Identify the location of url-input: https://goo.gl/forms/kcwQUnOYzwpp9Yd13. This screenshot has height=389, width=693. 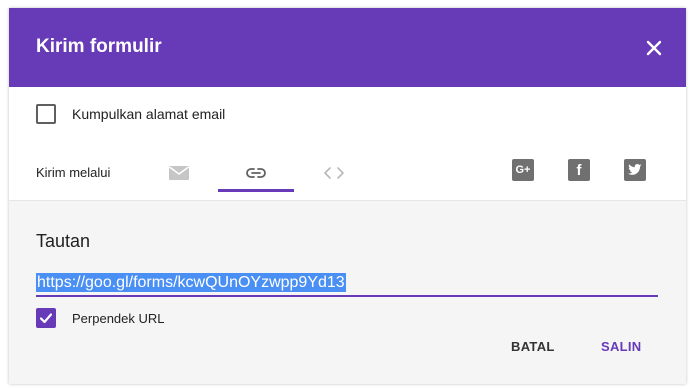
(347, 283).